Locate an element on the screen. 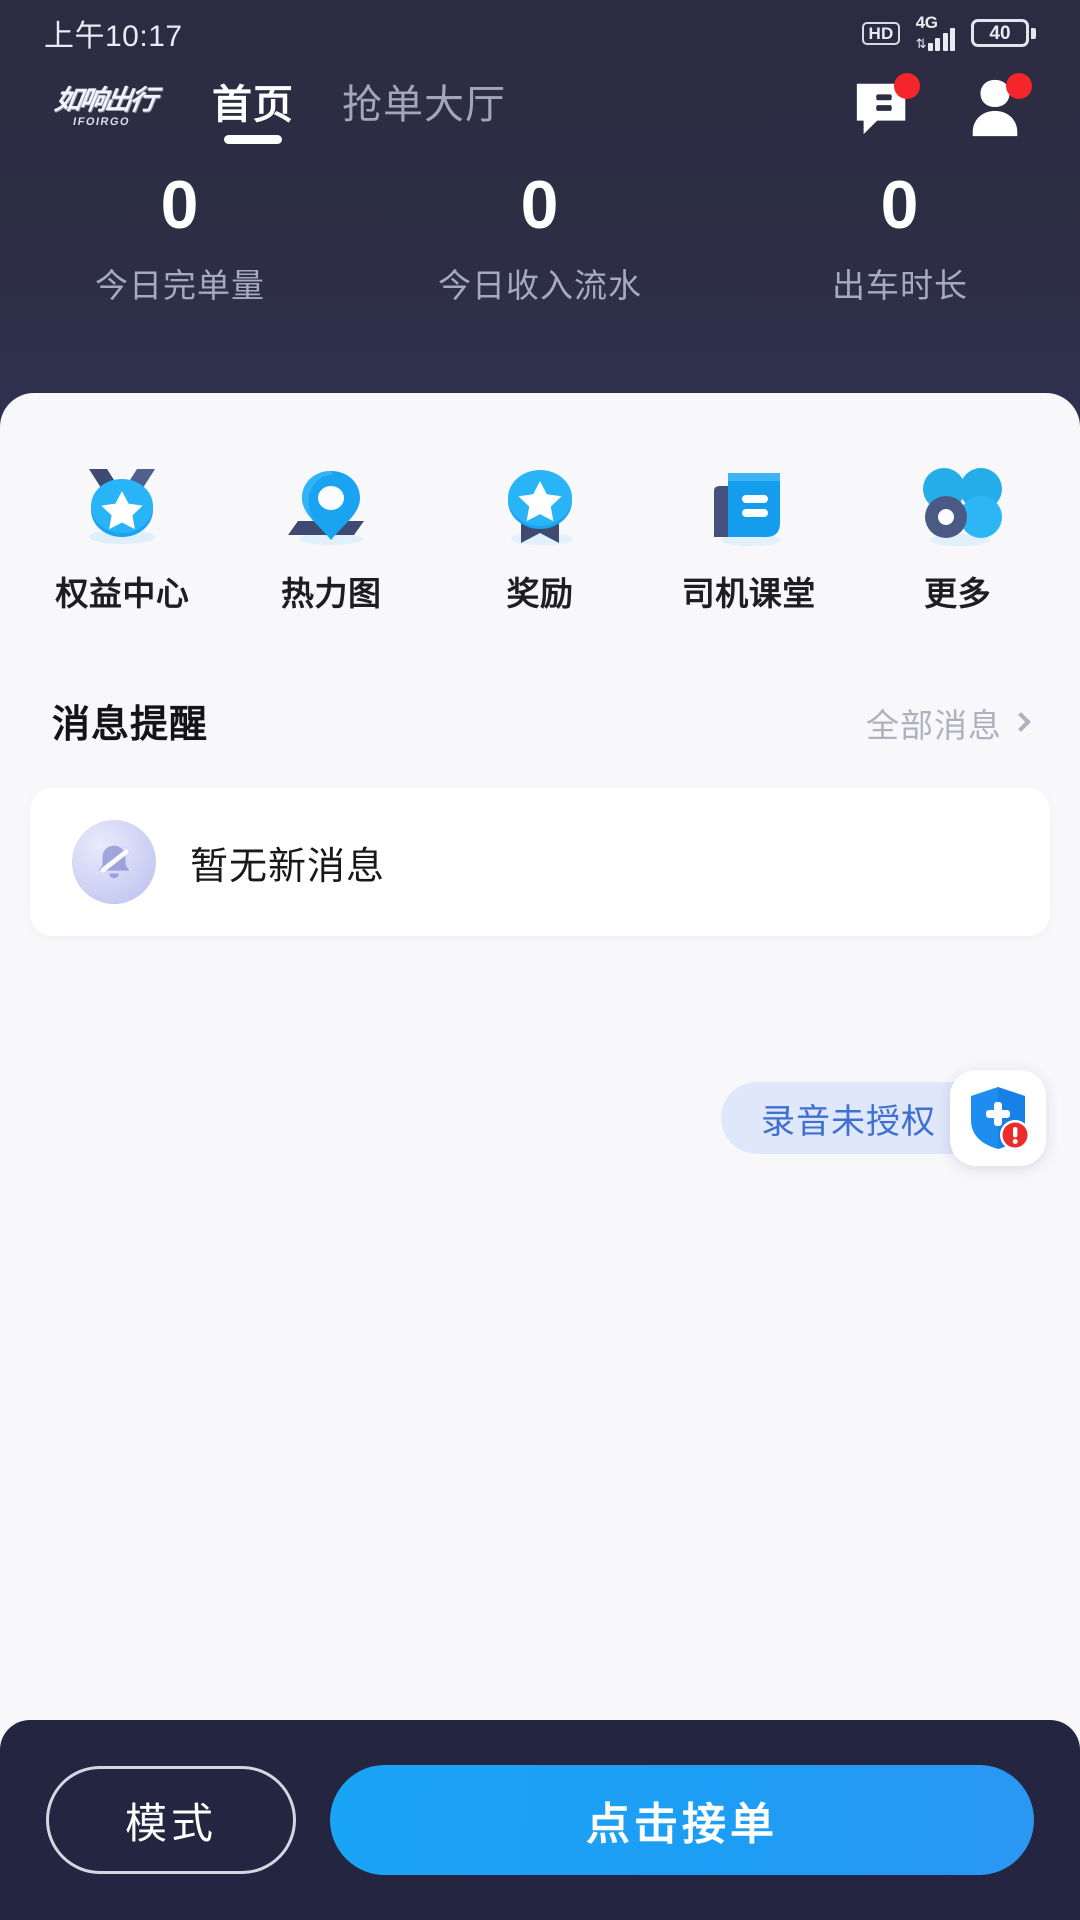 This screenshot has width=1080, height=1920. quick-action-label: 热力图 is located at coordinates (331, 593).